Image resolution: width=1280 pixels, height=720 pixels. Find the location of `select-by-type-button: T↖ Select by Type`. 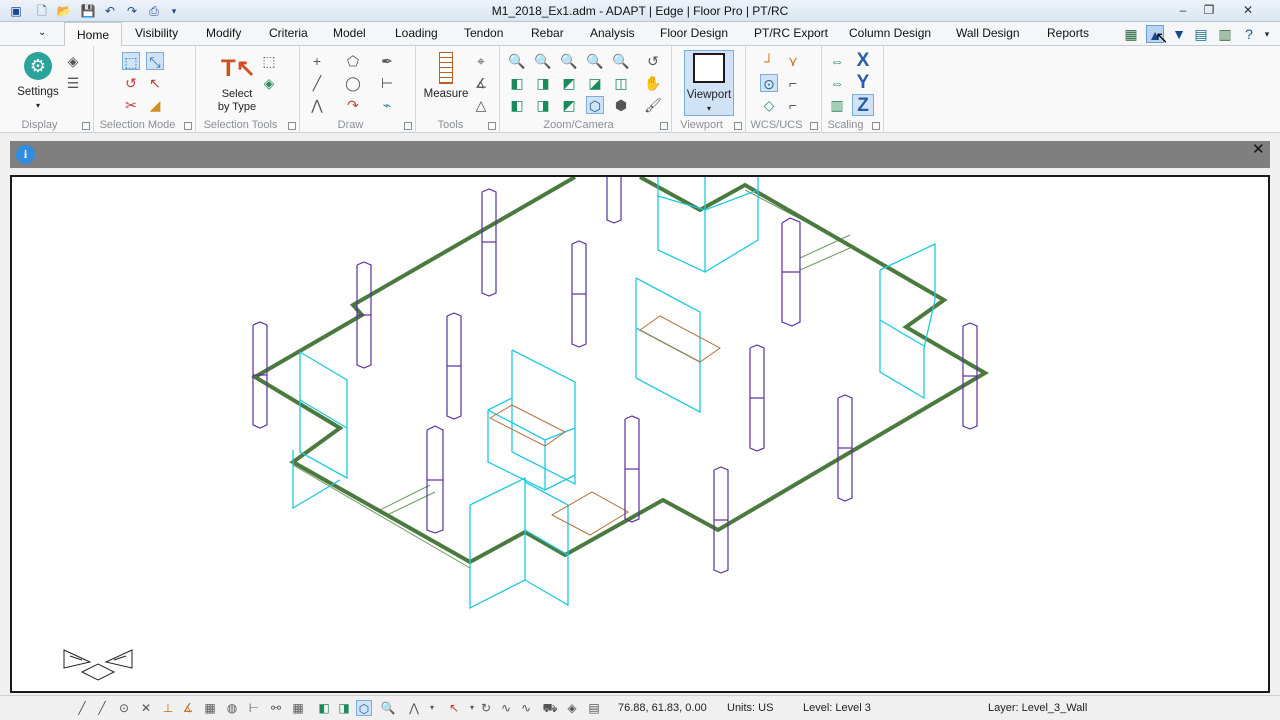

select-by-type-button: T↖ Select by Type is located at coordinates (237, 84).